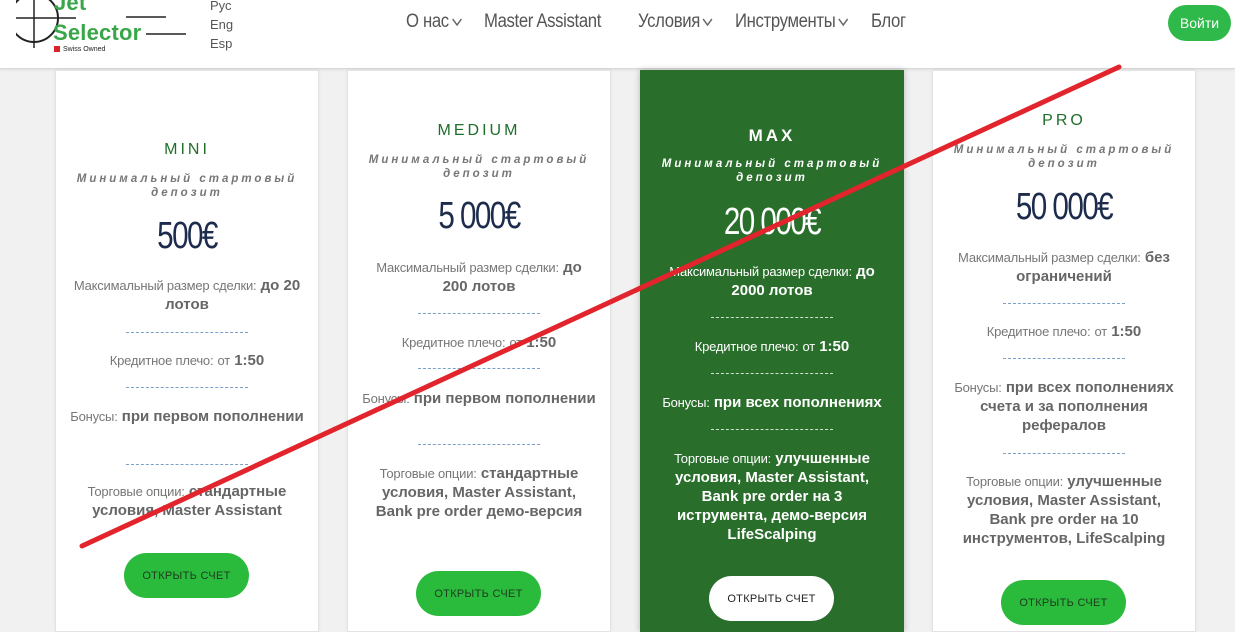 Image resolution: width=1235 pixels, height=632 pixels. I want to click on language-switcher: Рус Eng Esp, so click(225, 26).